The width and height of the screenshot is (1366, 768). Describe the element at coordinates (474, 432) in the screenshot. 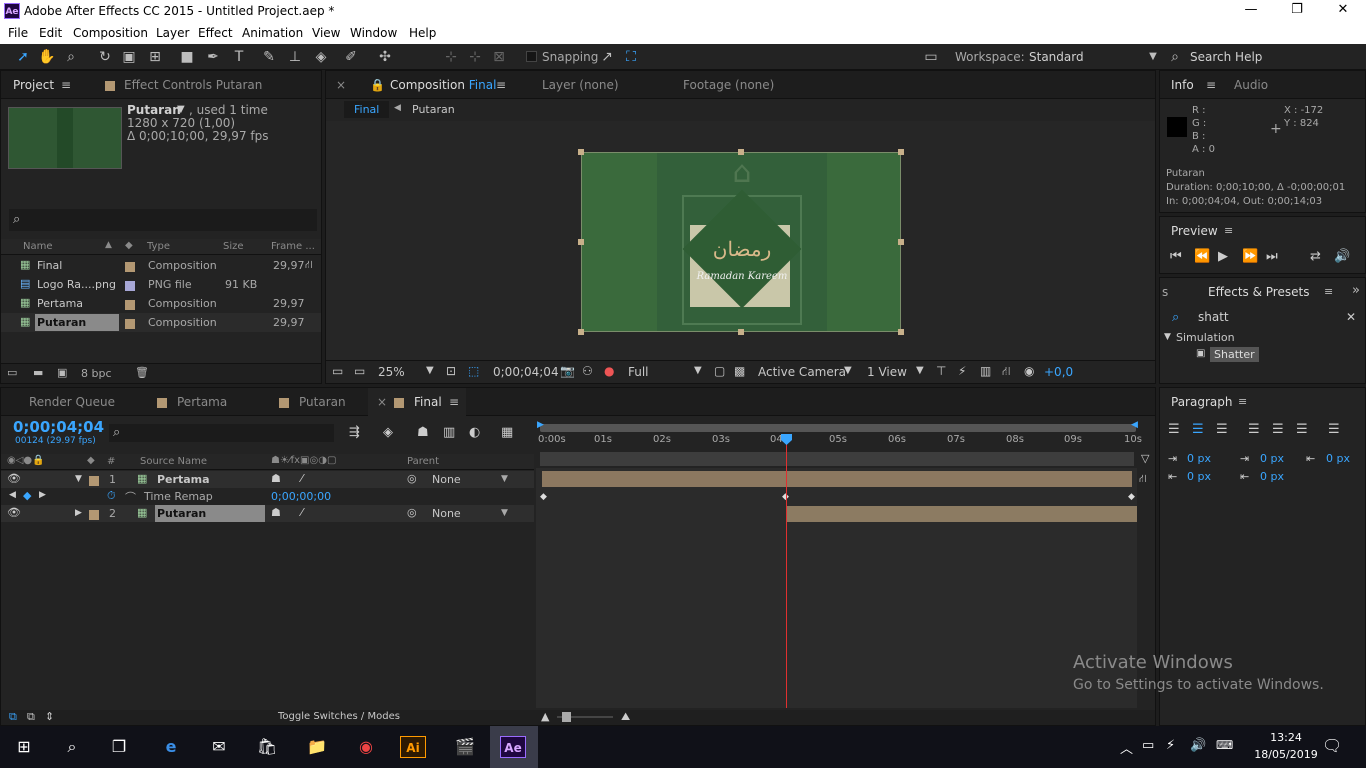

I see `motion-blur-icon: ◐` at that location.